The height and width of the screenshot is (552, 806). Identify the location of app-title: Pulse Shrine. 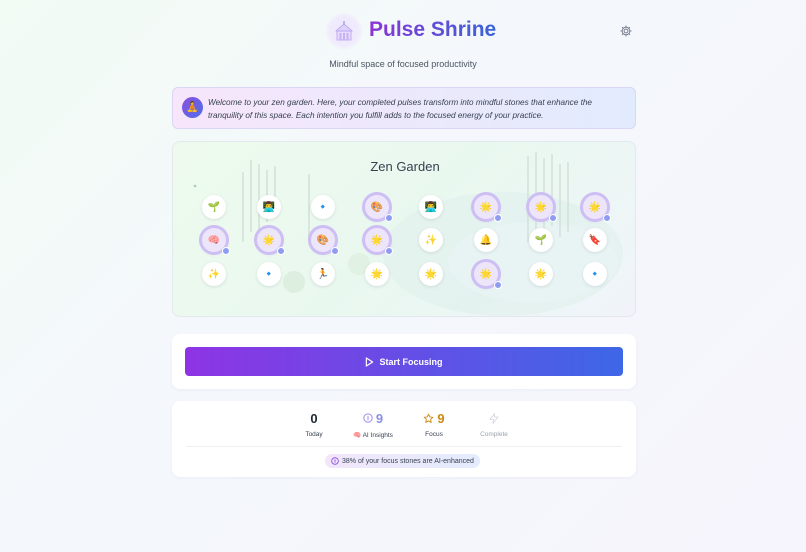
(433, 29).